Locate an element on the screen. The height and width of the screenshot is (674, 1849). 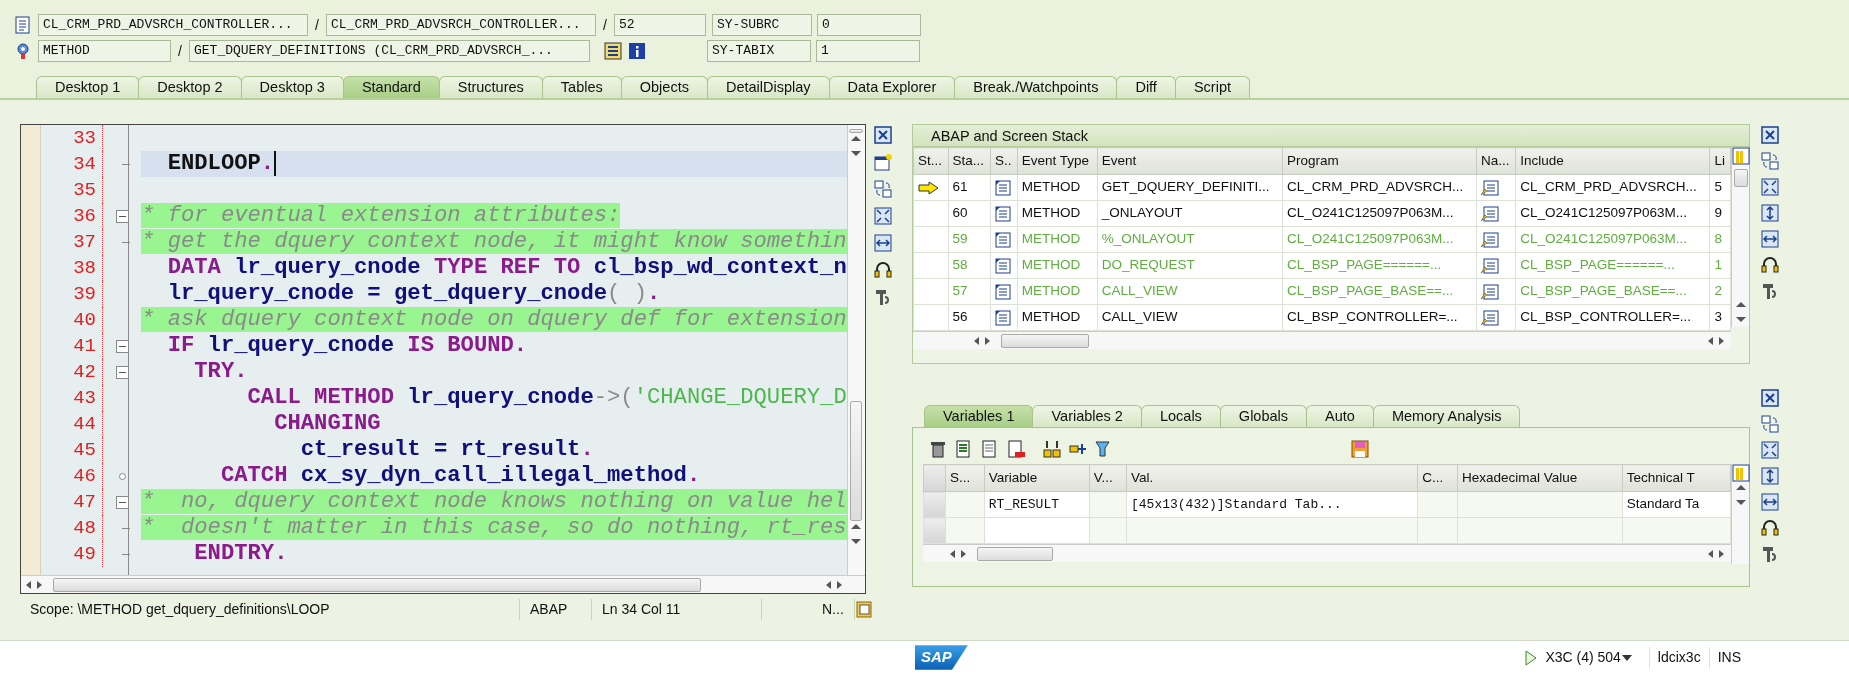
tab: Variables 2 is located at coordinates (1087, 416).